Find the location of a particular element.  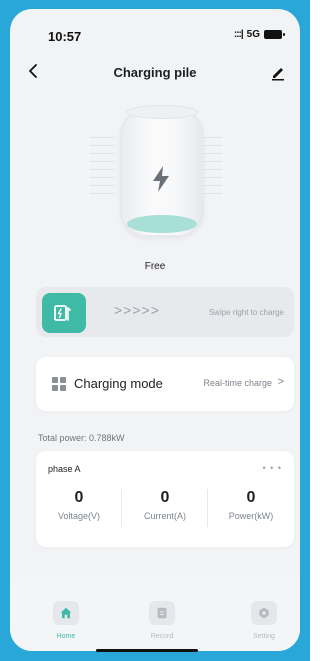

chevron-right-icon: > is located at coordinates (280, 382).